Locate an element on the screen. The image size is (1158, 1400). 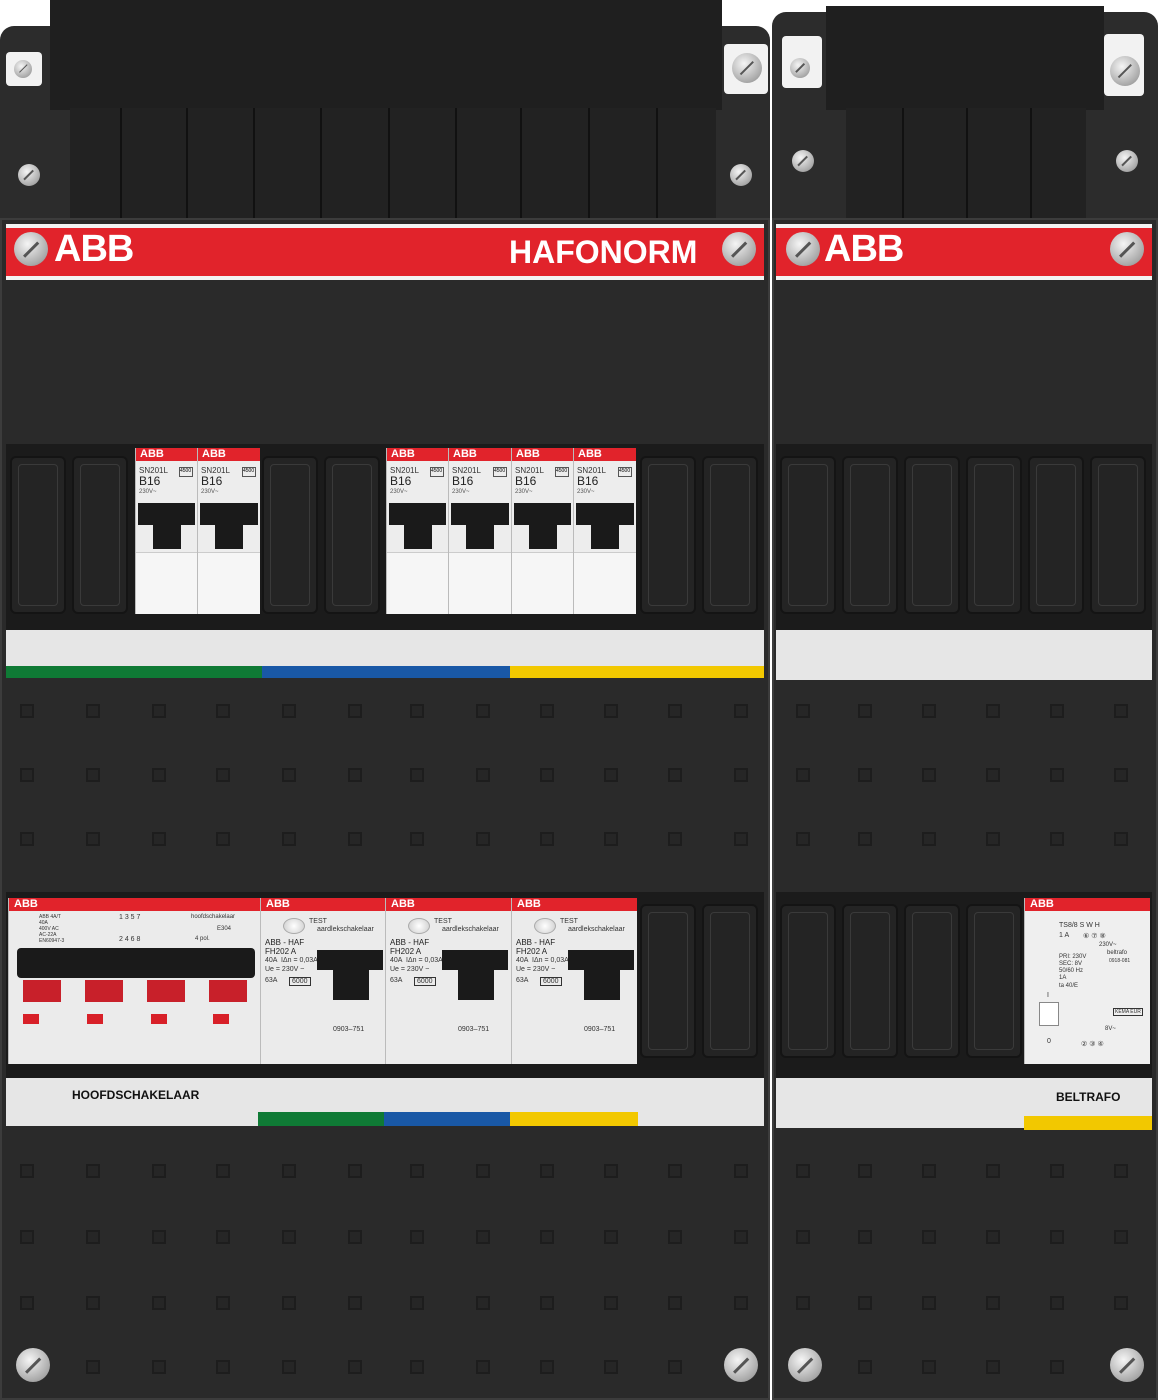
transformer-pri: PRI: 230V is located at coordinates (1073, 957).